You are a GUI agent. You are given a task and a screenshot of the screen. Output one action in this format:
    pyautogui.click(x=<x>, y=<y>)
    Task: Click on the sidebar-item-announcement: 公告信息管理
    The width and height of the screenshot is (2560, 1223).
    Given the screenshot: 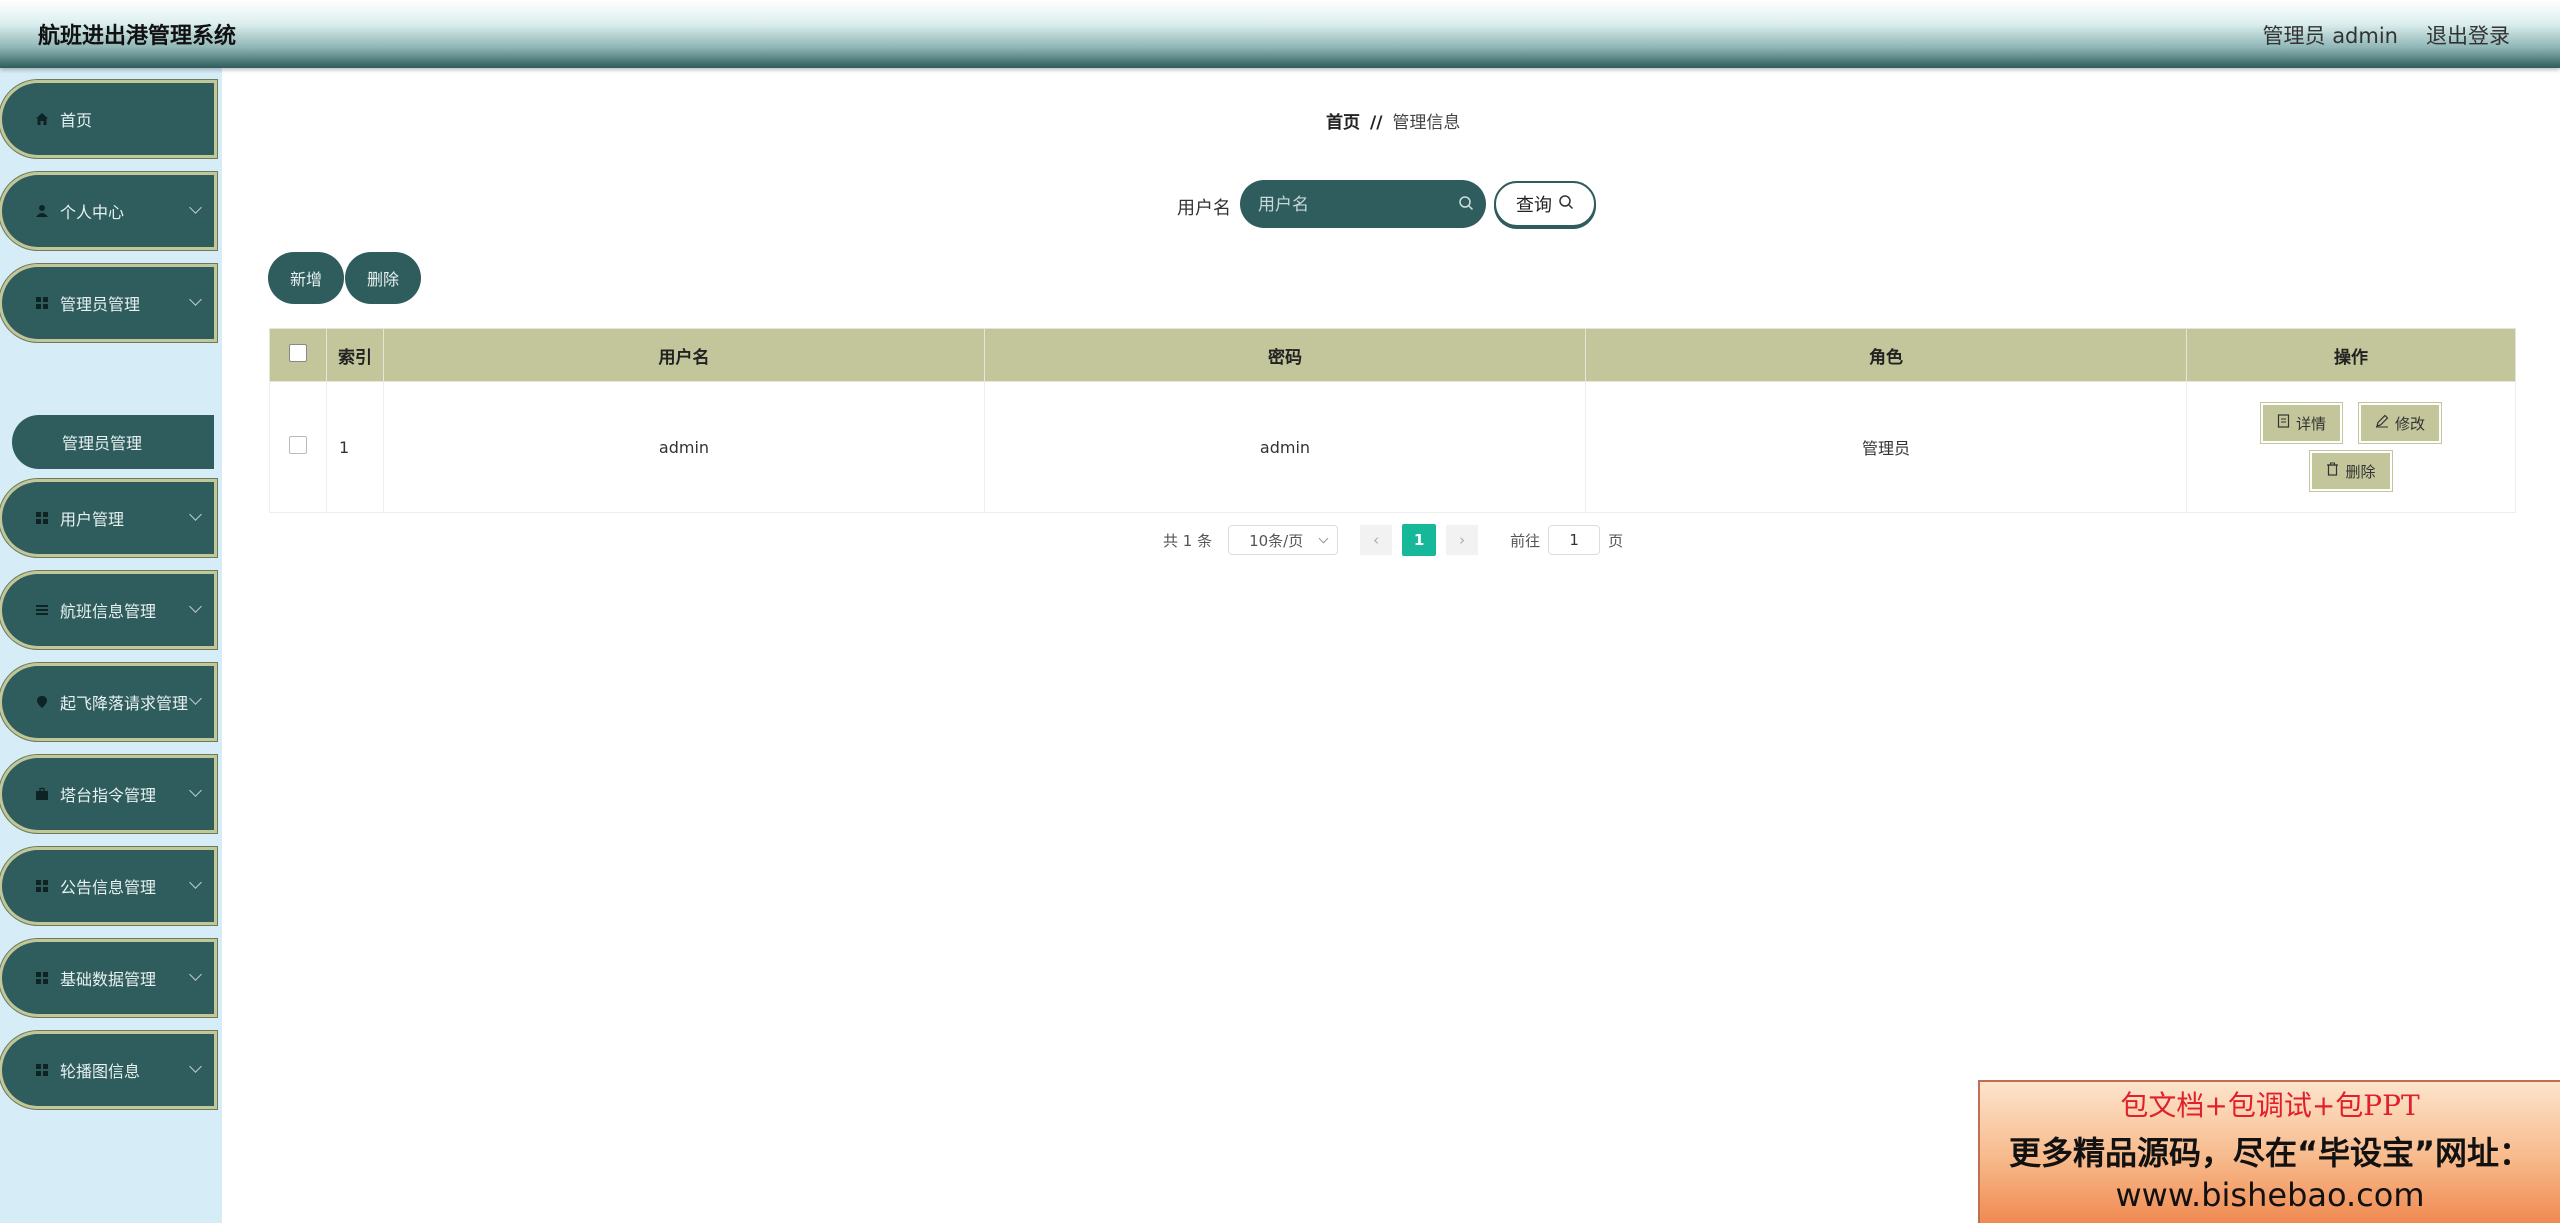 What is the action you would take?
    pyautogui.click(x=108, y=886)
    